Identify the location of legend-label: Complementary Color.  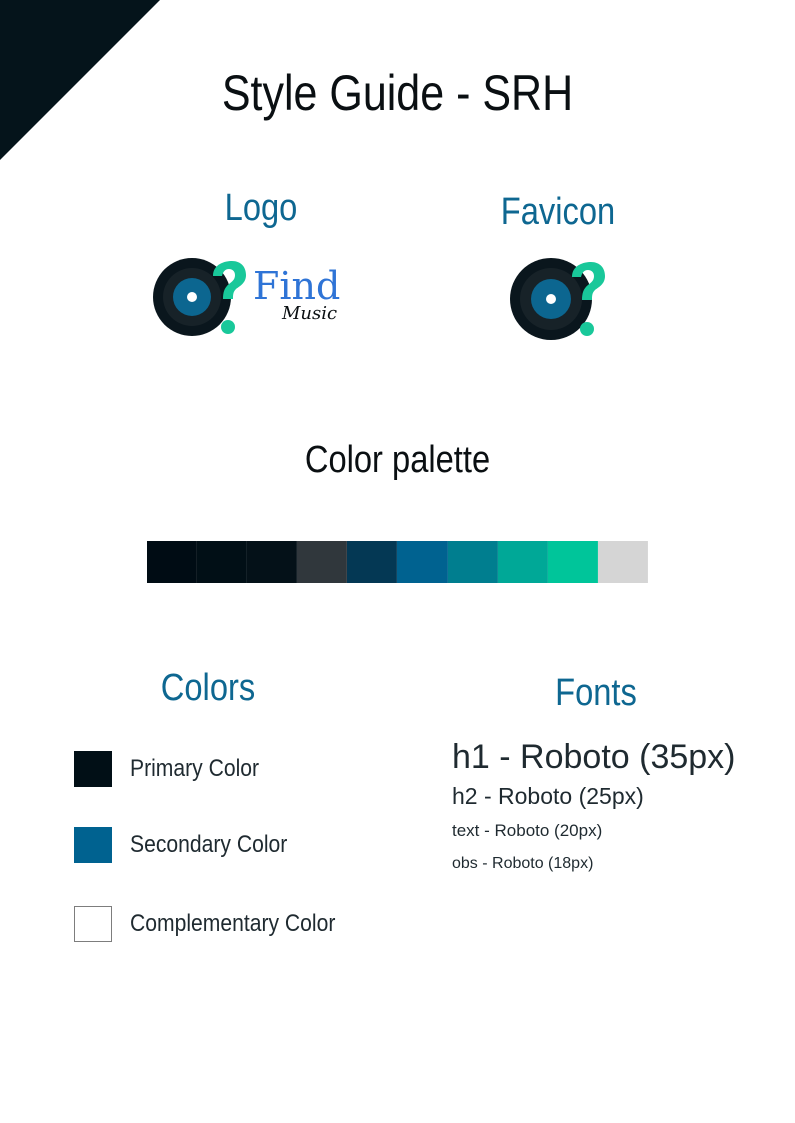
(233, 923).